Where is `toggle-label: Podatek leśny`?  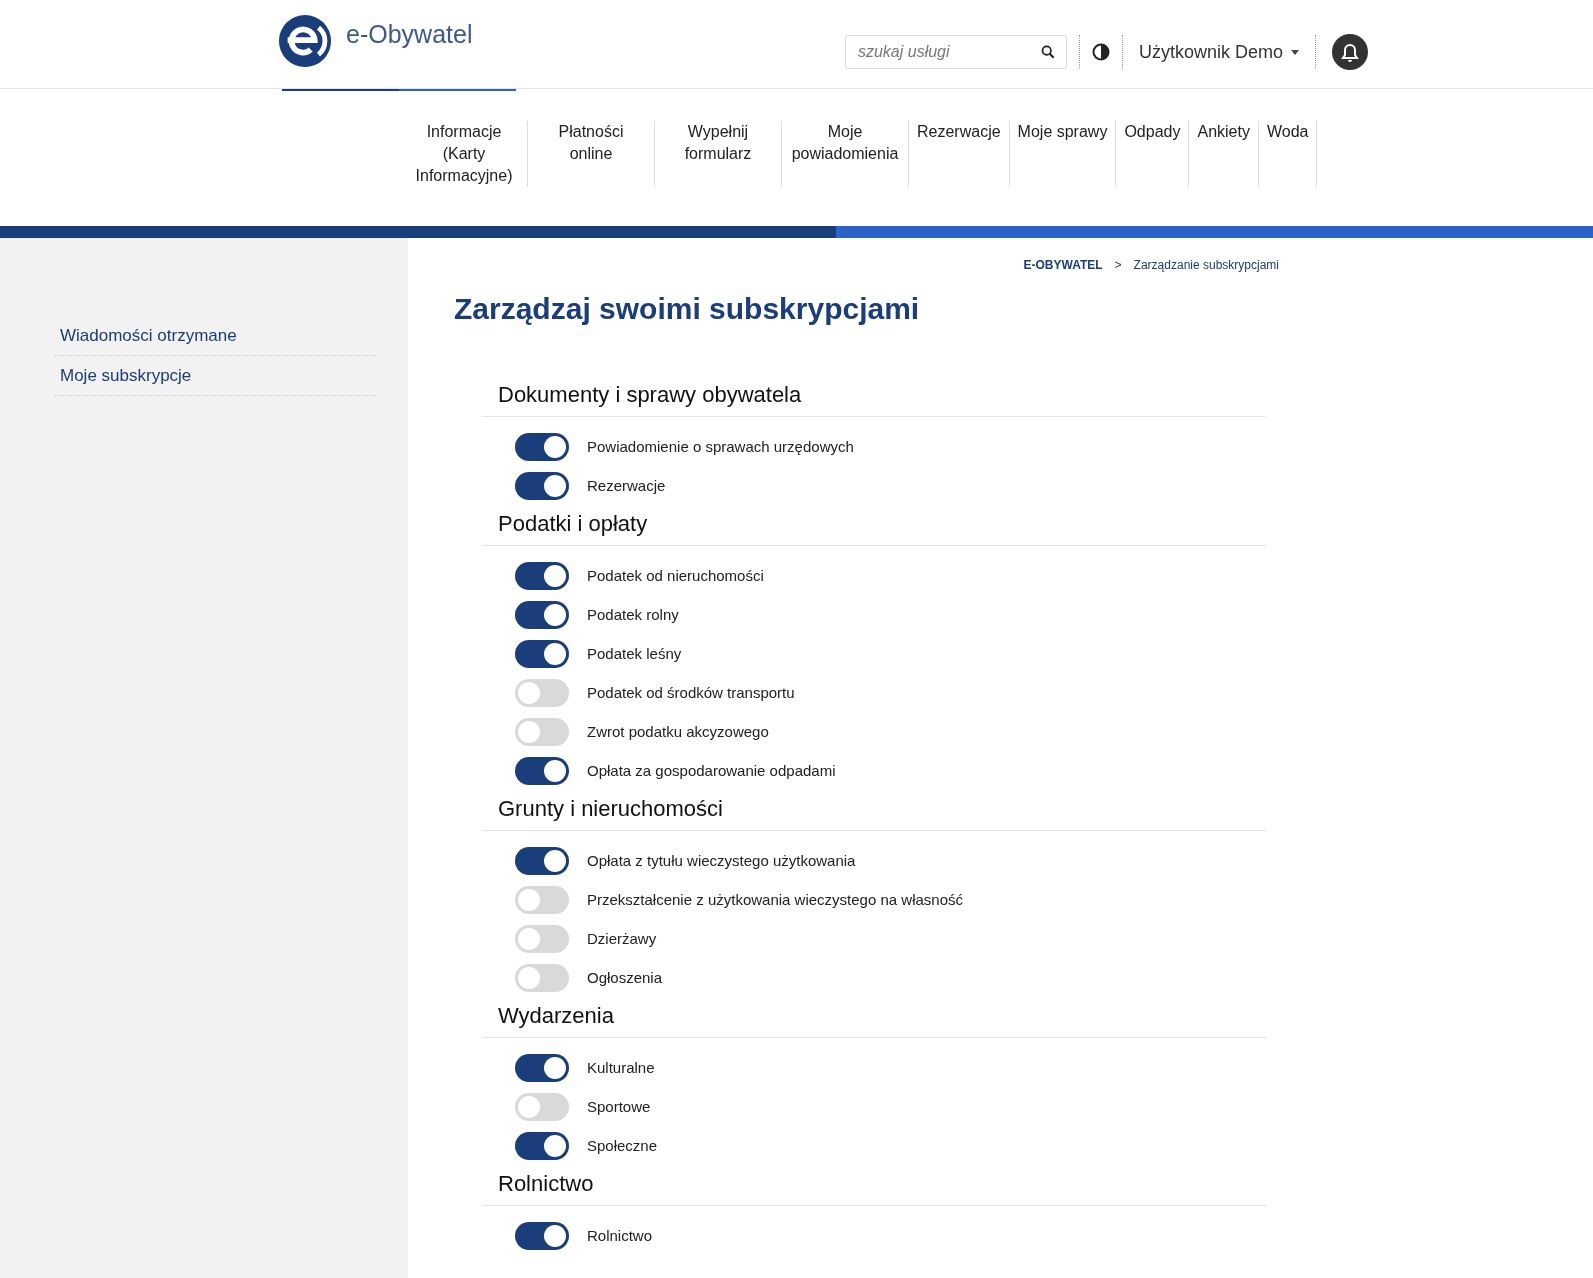
toggle-label: Podatek leśny is located at coordinates (634, 653).